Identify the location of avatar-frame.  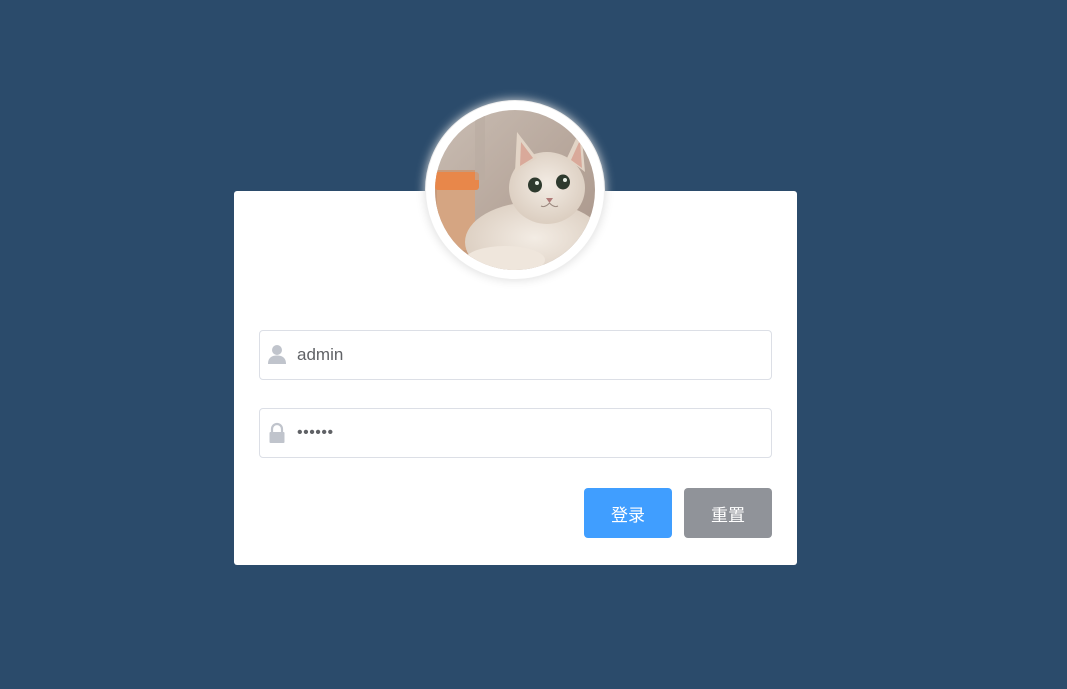
(515, 190).